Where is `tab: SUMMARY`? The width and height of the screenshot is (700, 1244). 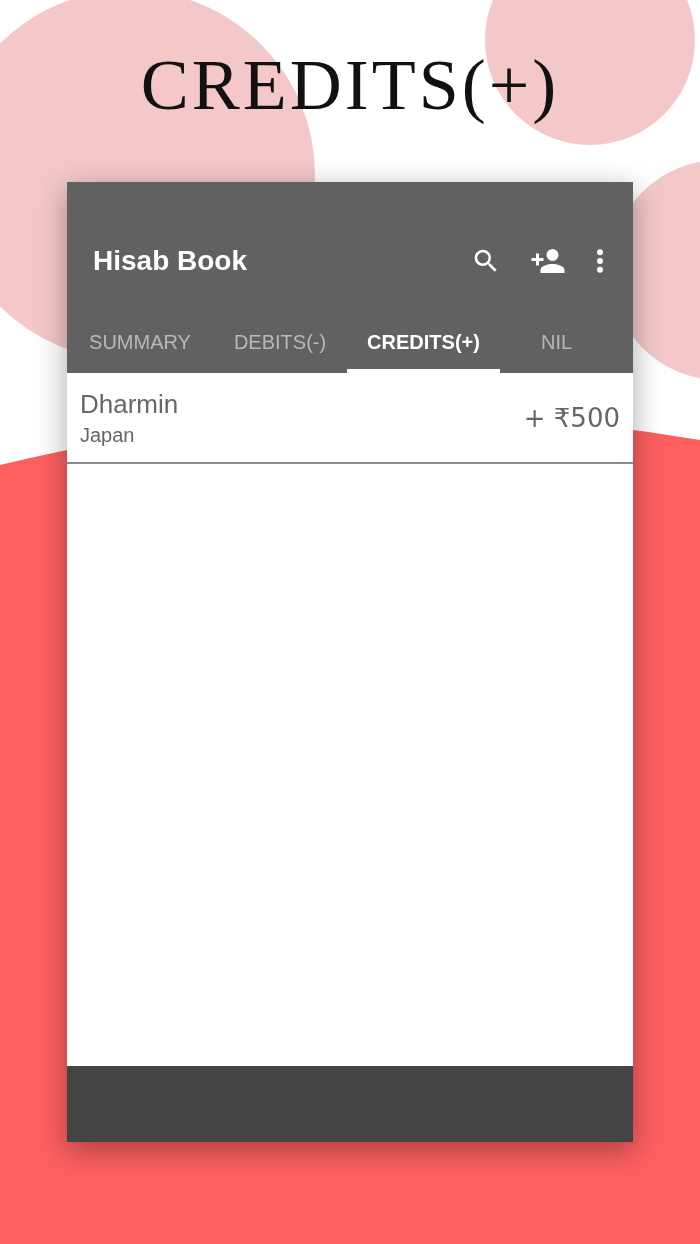
tab: SUMMARY is located at coordinates (140, 342).